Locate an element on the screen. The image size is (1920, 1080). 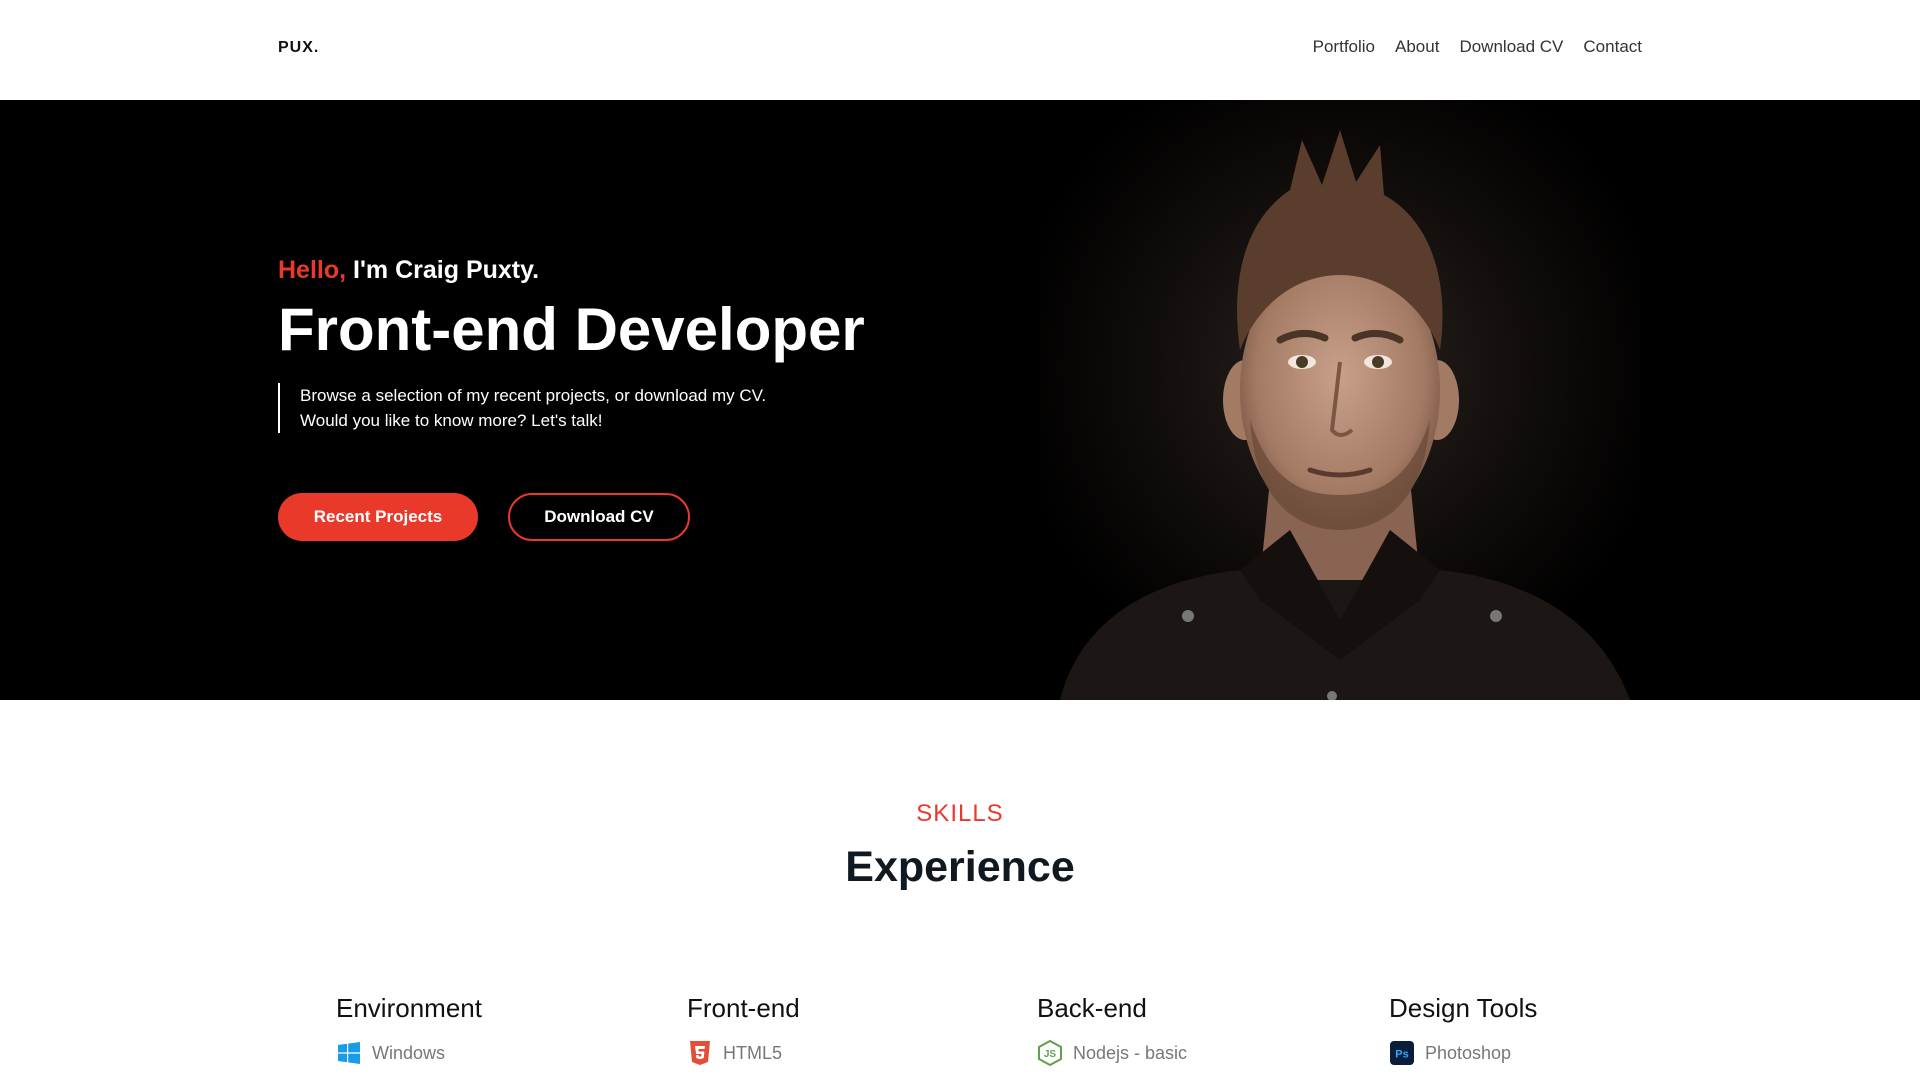
skill-item: Windows is located at coordinates (486, 1053).